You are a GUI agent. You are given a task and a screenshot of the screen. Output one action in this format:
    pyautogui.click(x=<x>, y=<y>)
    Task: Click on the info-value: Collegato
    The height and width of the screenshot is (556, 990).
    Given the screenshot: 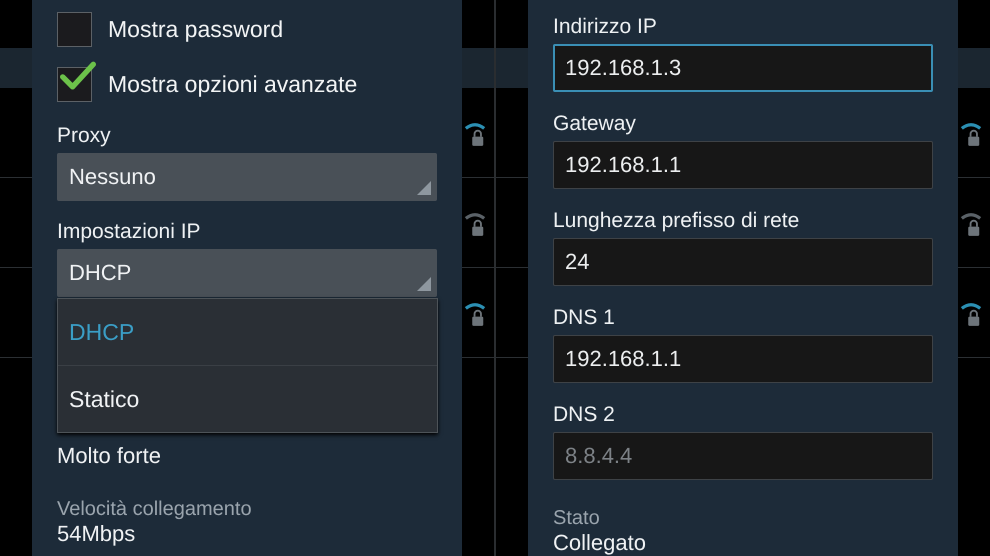 What is the action you would take?
    pyautogui.click(x=600, y=543)
    